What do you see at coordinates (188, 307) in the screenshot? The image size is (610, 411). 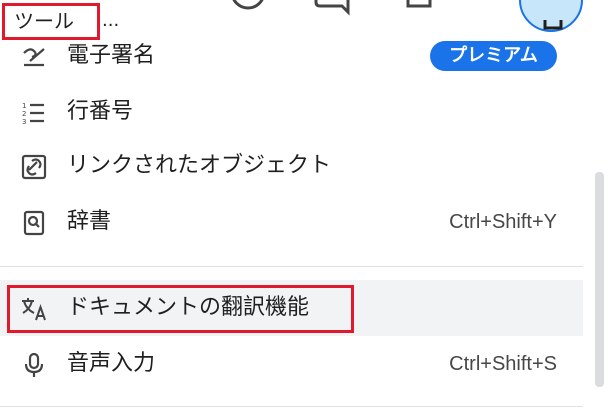 I see `menu-item-label: ドキュメントの翻訳機能` at bounding box center [188, 307].